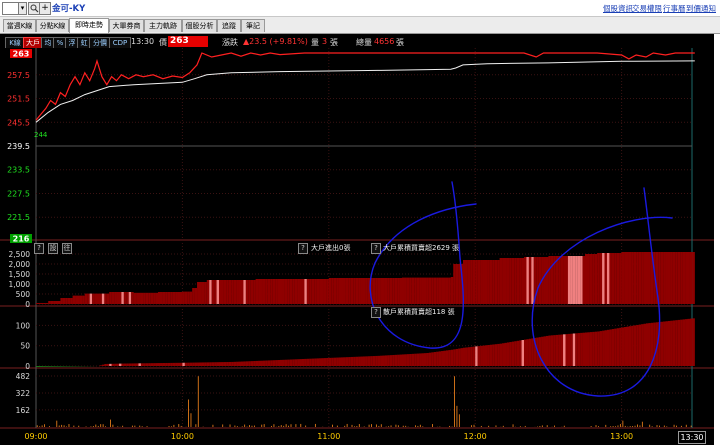 The width and height of the screenshot is (720, 445). I want to click on link-calendar: 行事曆, so click(674, 8).